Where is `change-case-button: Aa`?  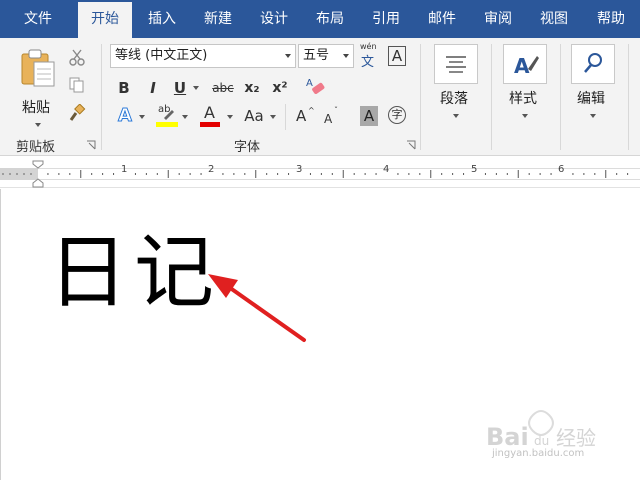 change-case-button: Aa is located at coordinates (254, 116).